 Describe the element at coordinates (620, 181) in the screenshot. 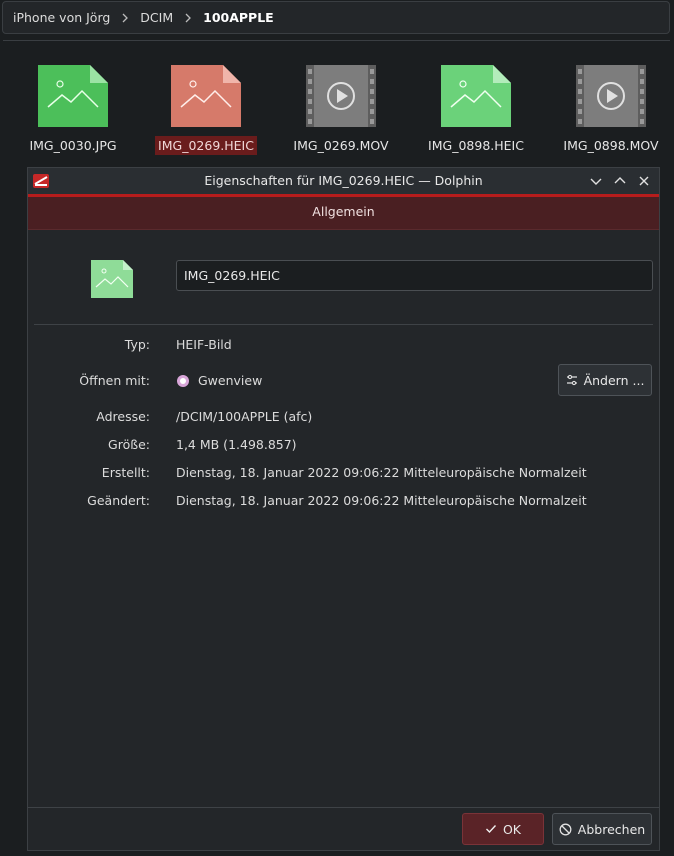

I see `maximize-icon` at that location.